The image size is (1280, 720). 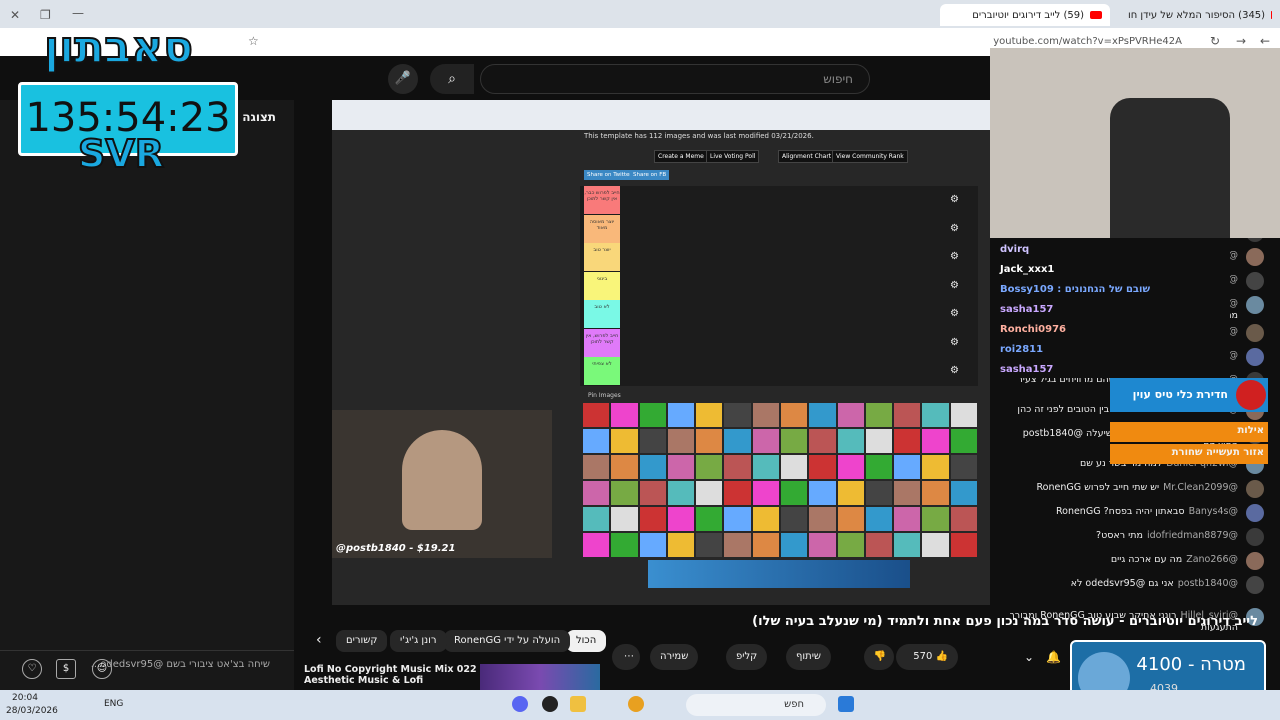 I want to click on more-button: ⋯, so click(x=626, y=657).